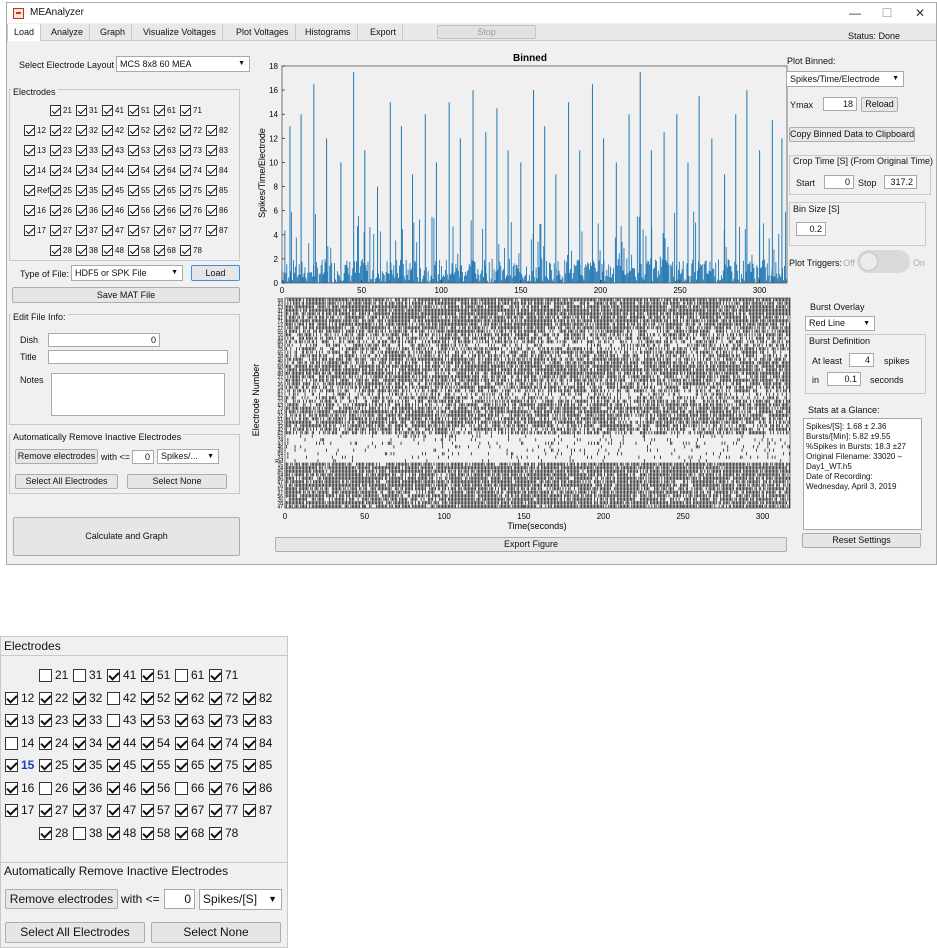  What do you see at coordinates (93, 250) in the screenshot?
I see `electrode-label: 38` at bounding box center [93, 250].